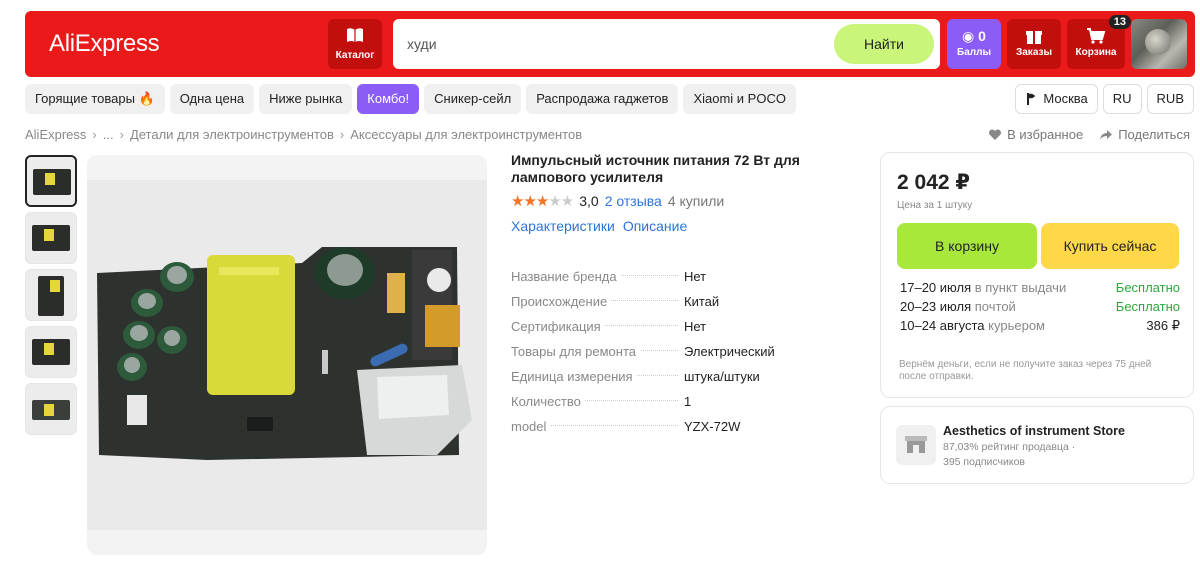 This screenshot has height=561, width=1200. Describe the element at coordinates (531, 426) in the screenshot. I see `spec-key: model` at that location.